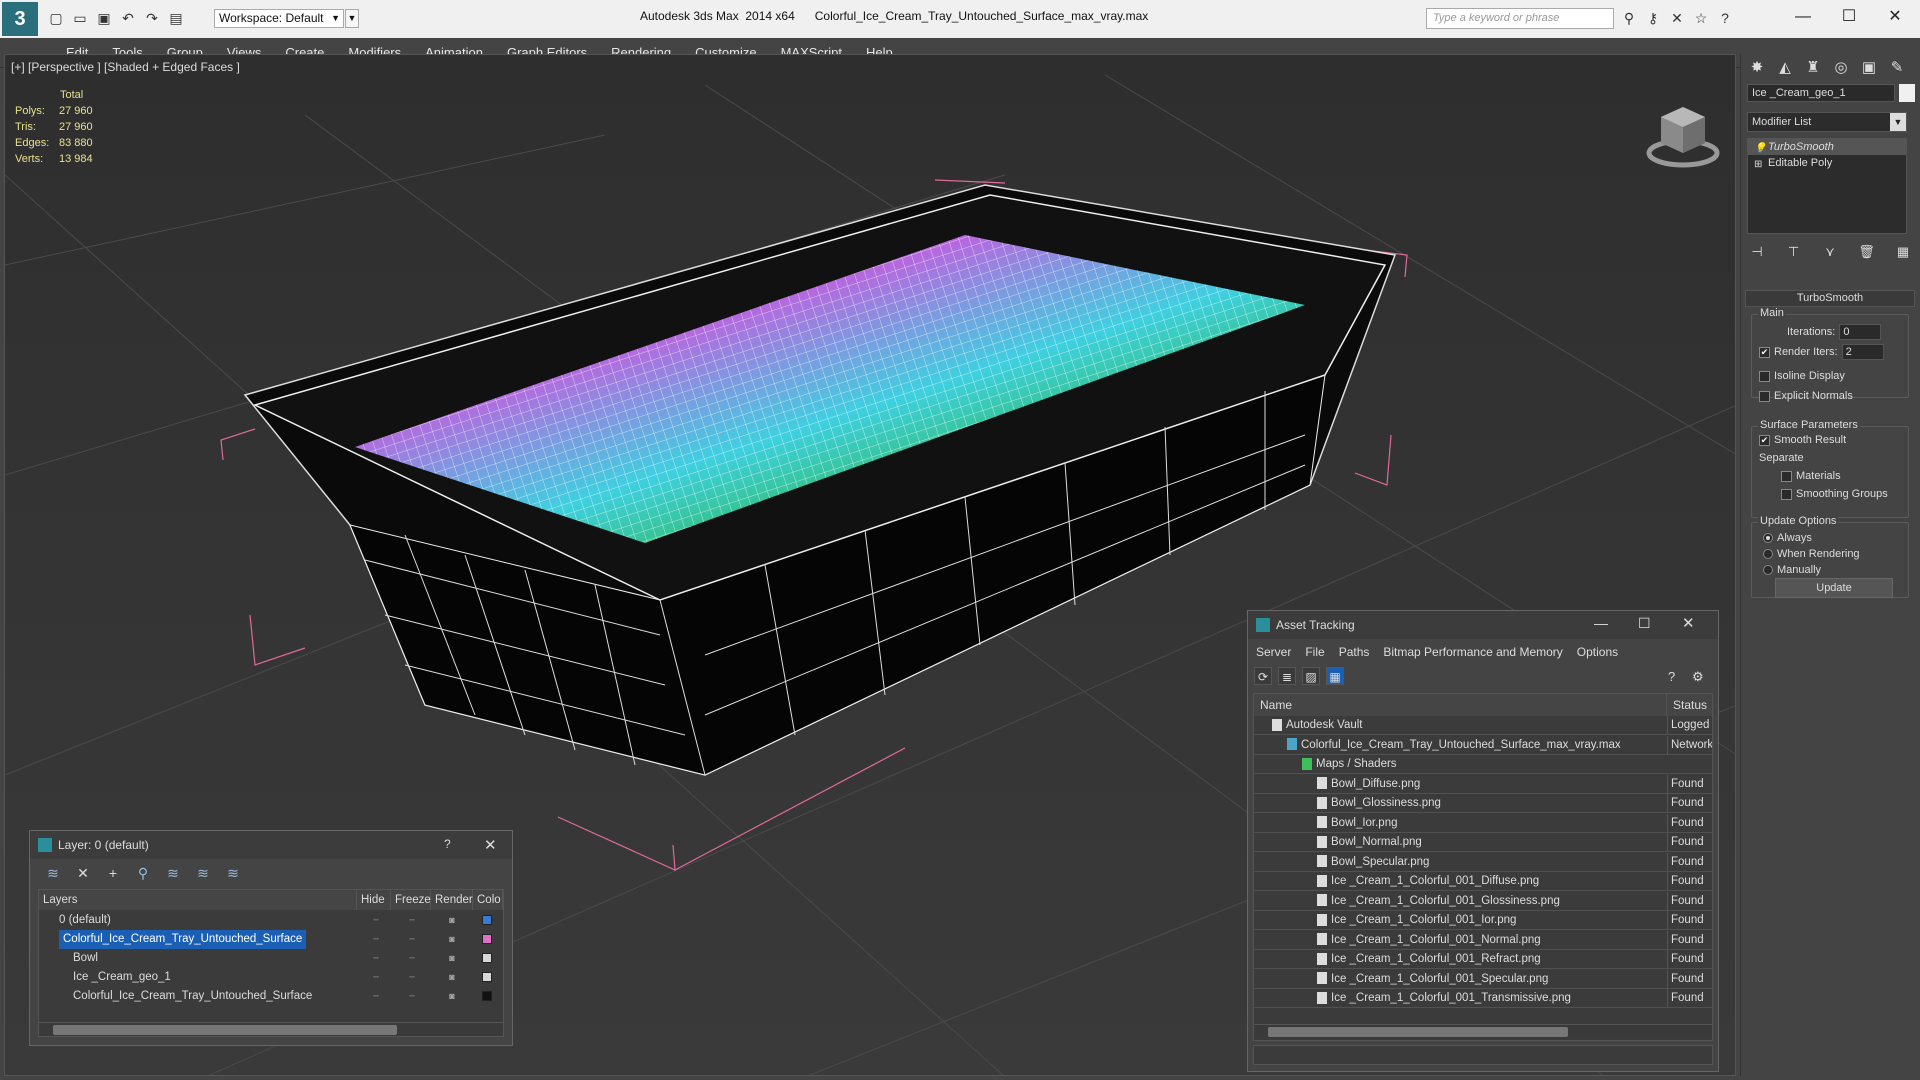 The width and height of the screenshot is (1920, 1080). What do you see at coordinates (271, 958) in the screenshot?
I see `layer-row: Bowl ┄ ┄ ◙` at bounding box center [271, 958].